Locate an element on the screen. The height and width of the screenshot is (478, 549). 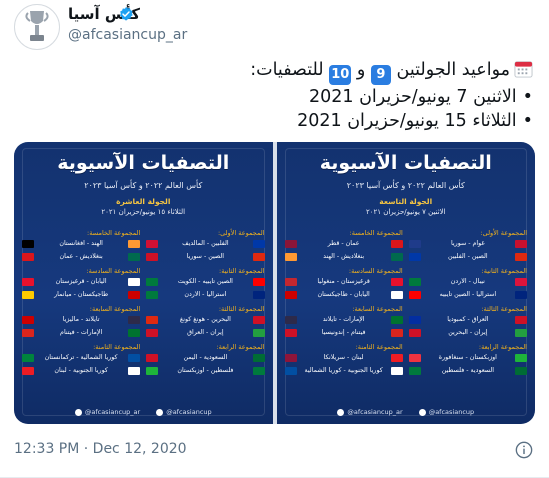
match-row: أستراليا - الصين تايبيه is located at coordinates (467, 295).